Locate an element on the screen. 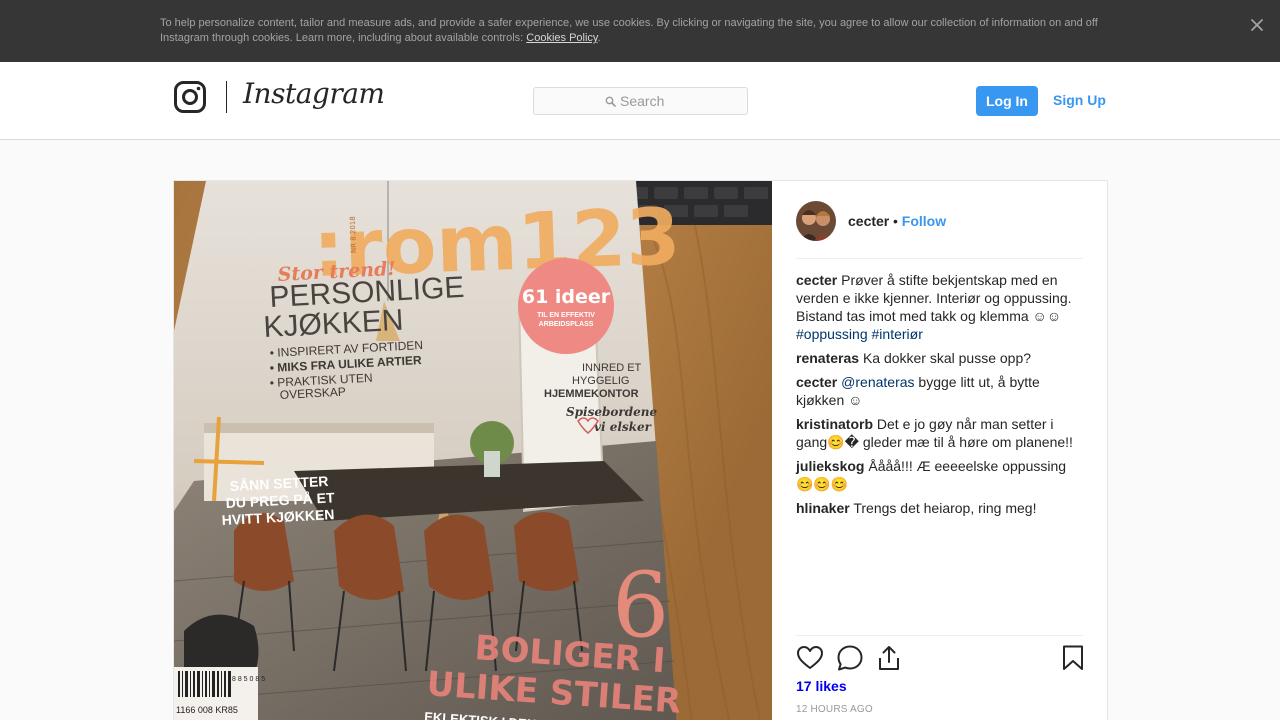 The width and height of the screenshot is (1280, 720). comment-text: Trengs det heiarop, ring meg! is located at coordinates (945, 508).